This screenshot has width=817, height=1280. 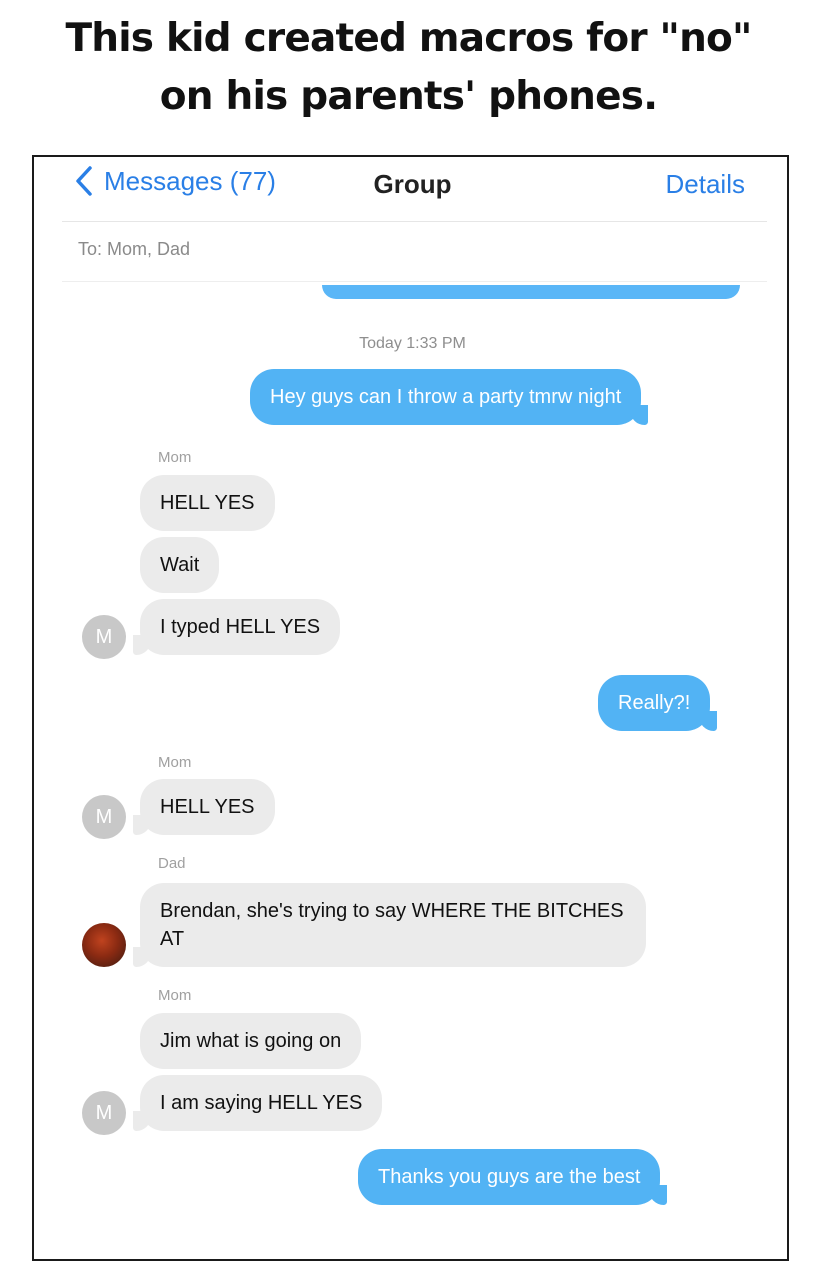 What do you see at coordinates (180, 565) in the screenshot?
I see `message-bubble-incoming: Wait` at bounding box center [180, 565].